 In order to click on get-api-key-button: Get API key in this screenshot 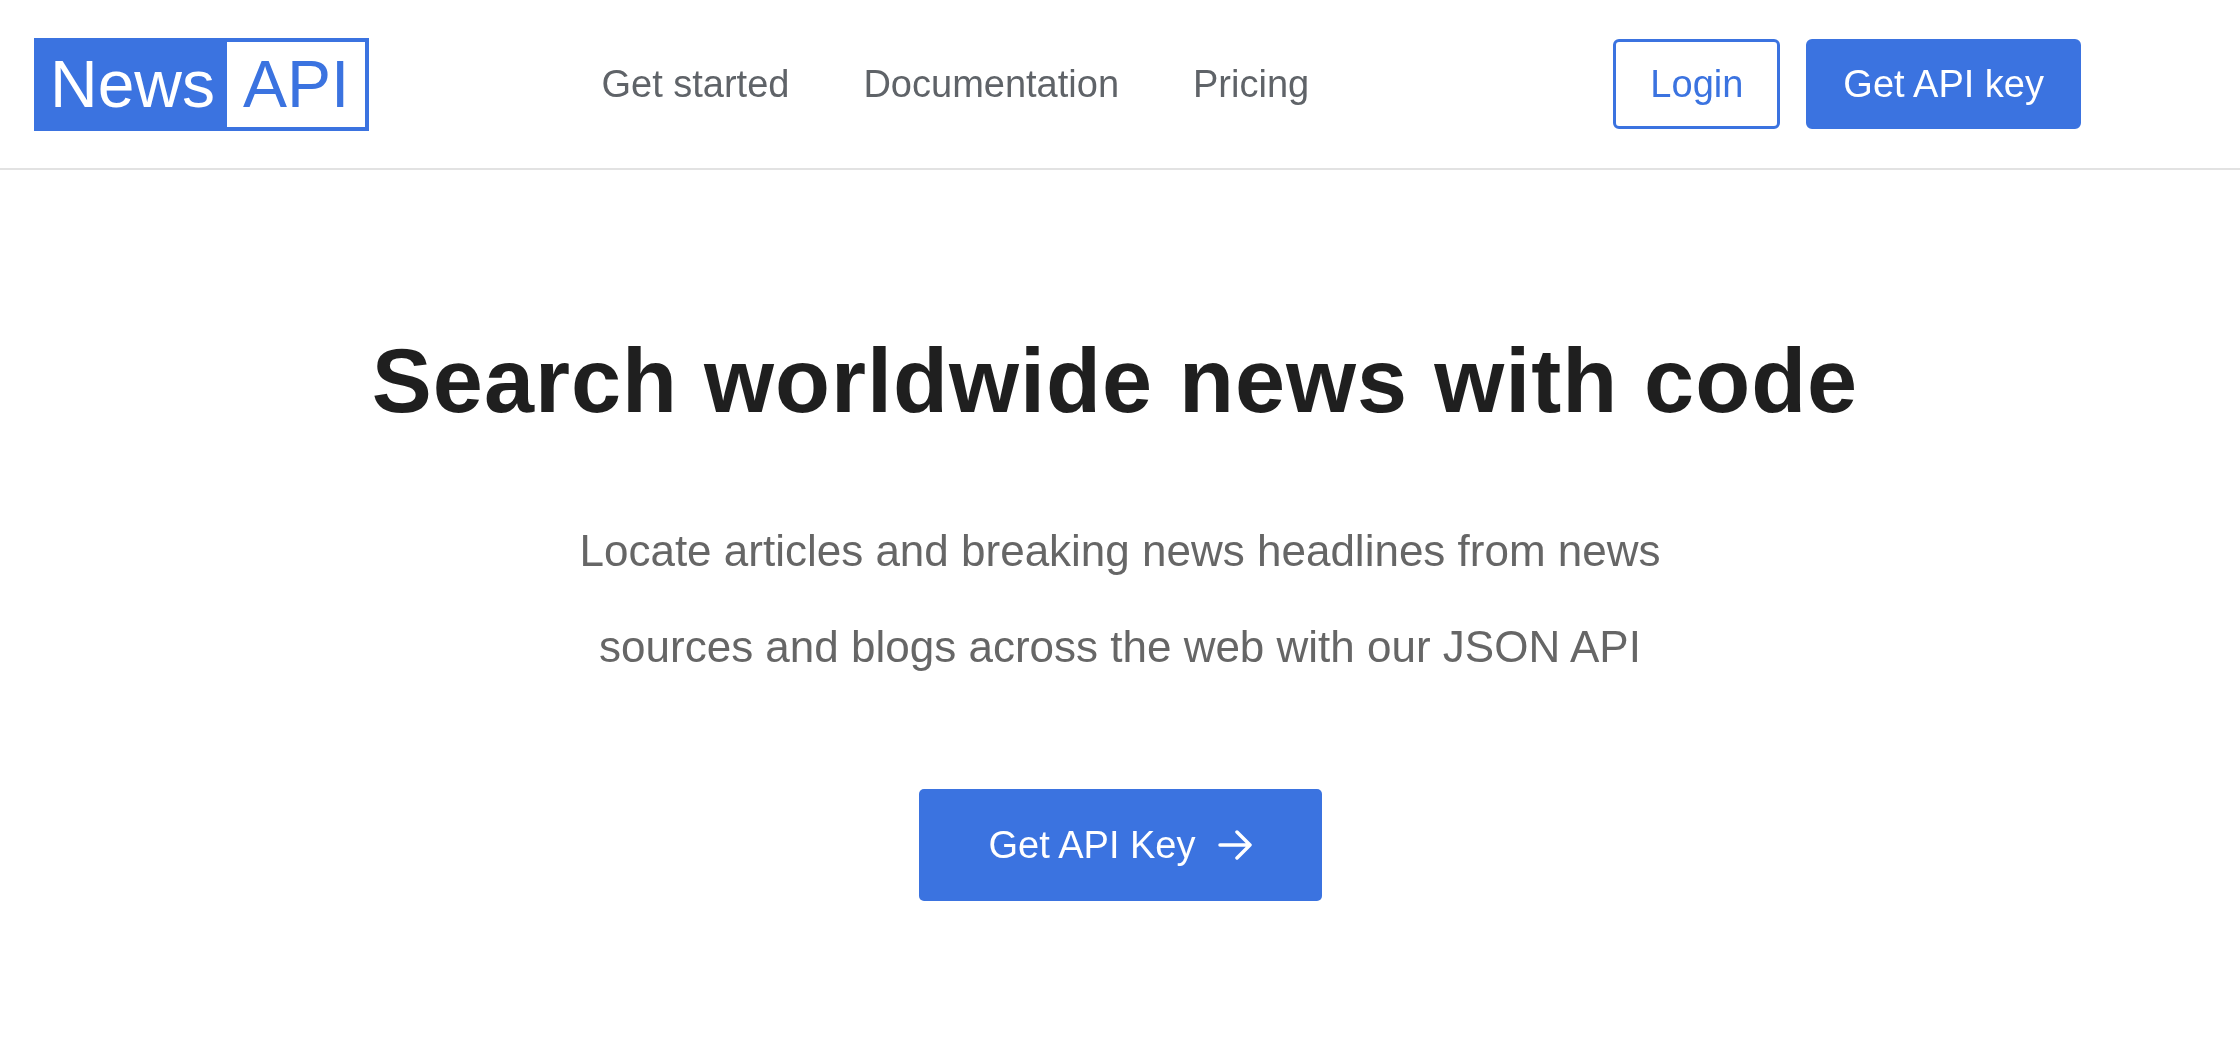, I will do `click(1943, 84)`.